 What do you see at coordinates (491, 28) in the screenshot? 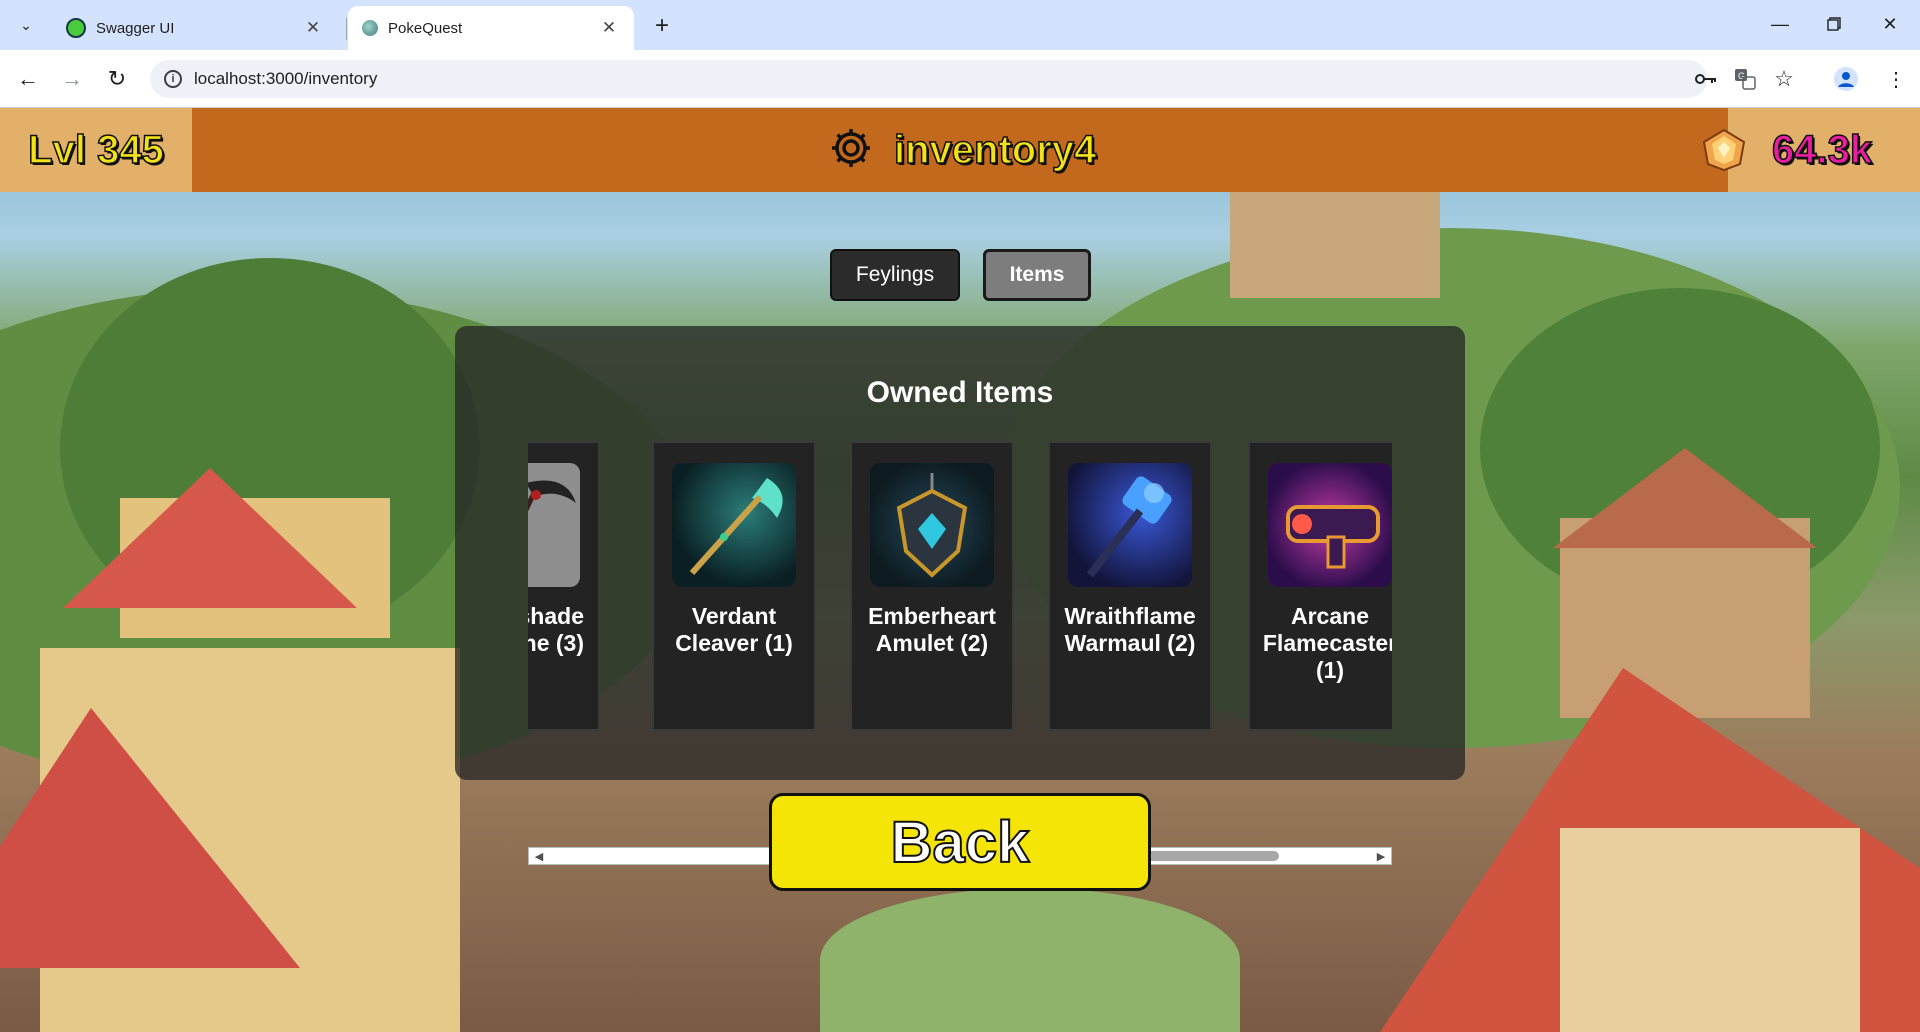
I see `browser-tab-pokequest: PokeQuest ✕` at bounding box center [491, 28].